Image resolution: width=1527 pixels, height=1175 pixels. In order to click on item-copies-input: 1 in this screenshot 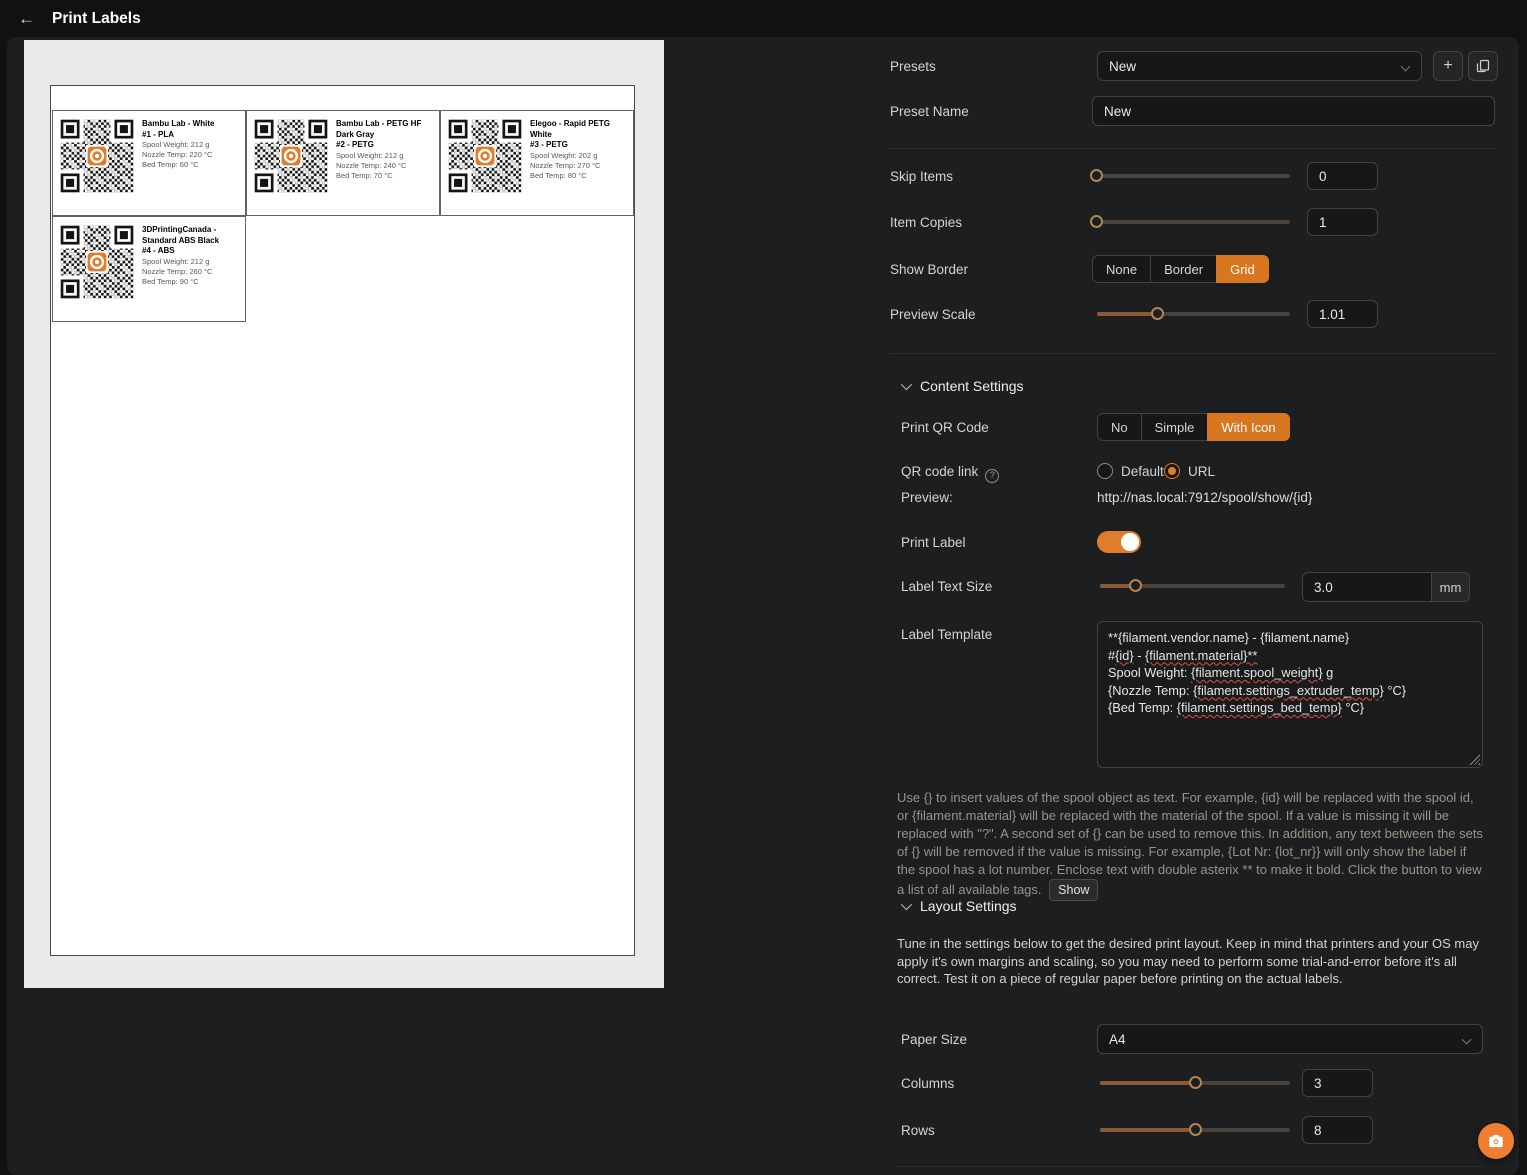, I will do `click(1342, 222)`.